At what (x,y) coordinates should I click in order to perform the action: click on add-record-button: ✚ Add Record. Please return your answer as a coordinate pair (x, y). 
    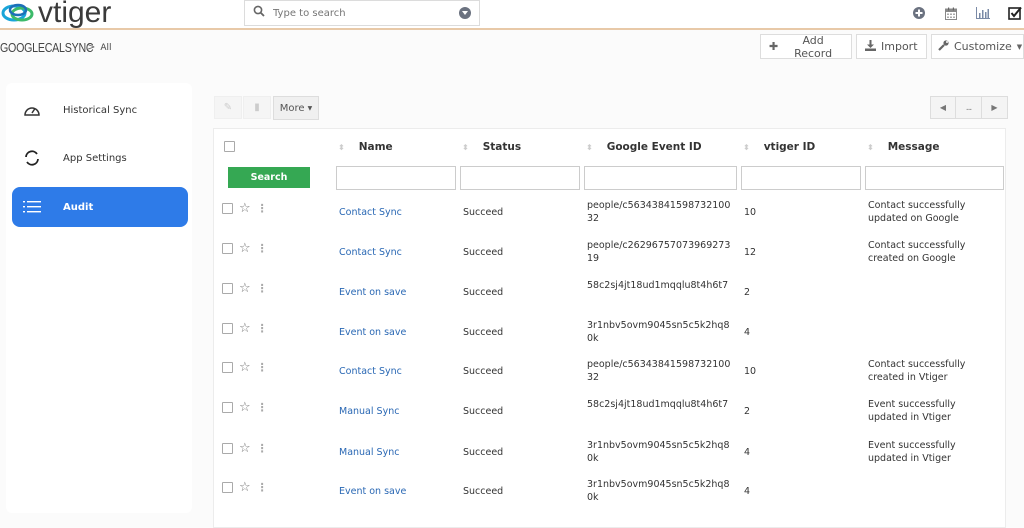
    Looking at the image, I should click on (806, 47).